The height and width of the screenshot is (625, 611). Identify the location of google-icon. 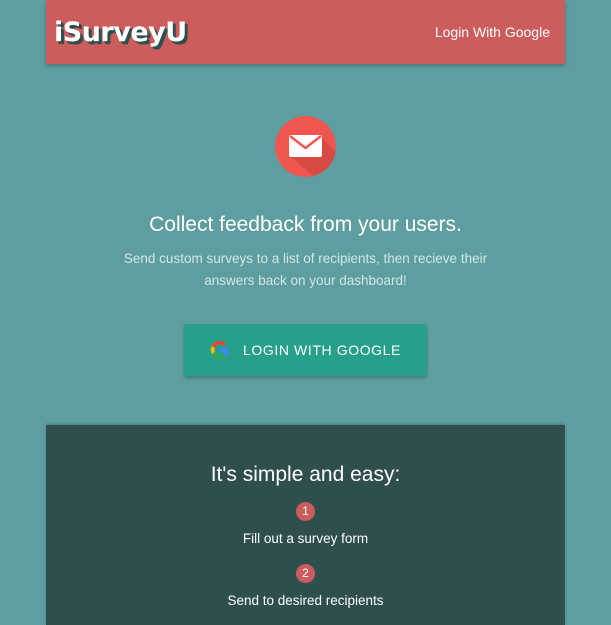
(219, 350).